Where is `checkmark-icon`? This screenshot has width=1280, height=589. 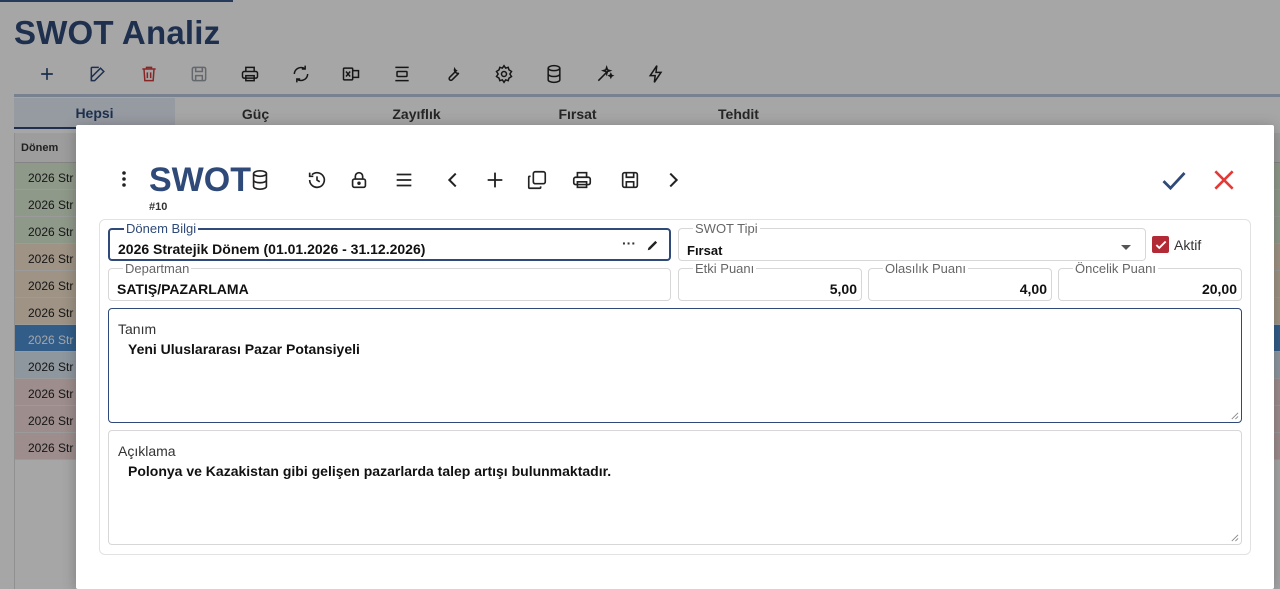 checkmark-icon is located at coordinates (1160, 244).